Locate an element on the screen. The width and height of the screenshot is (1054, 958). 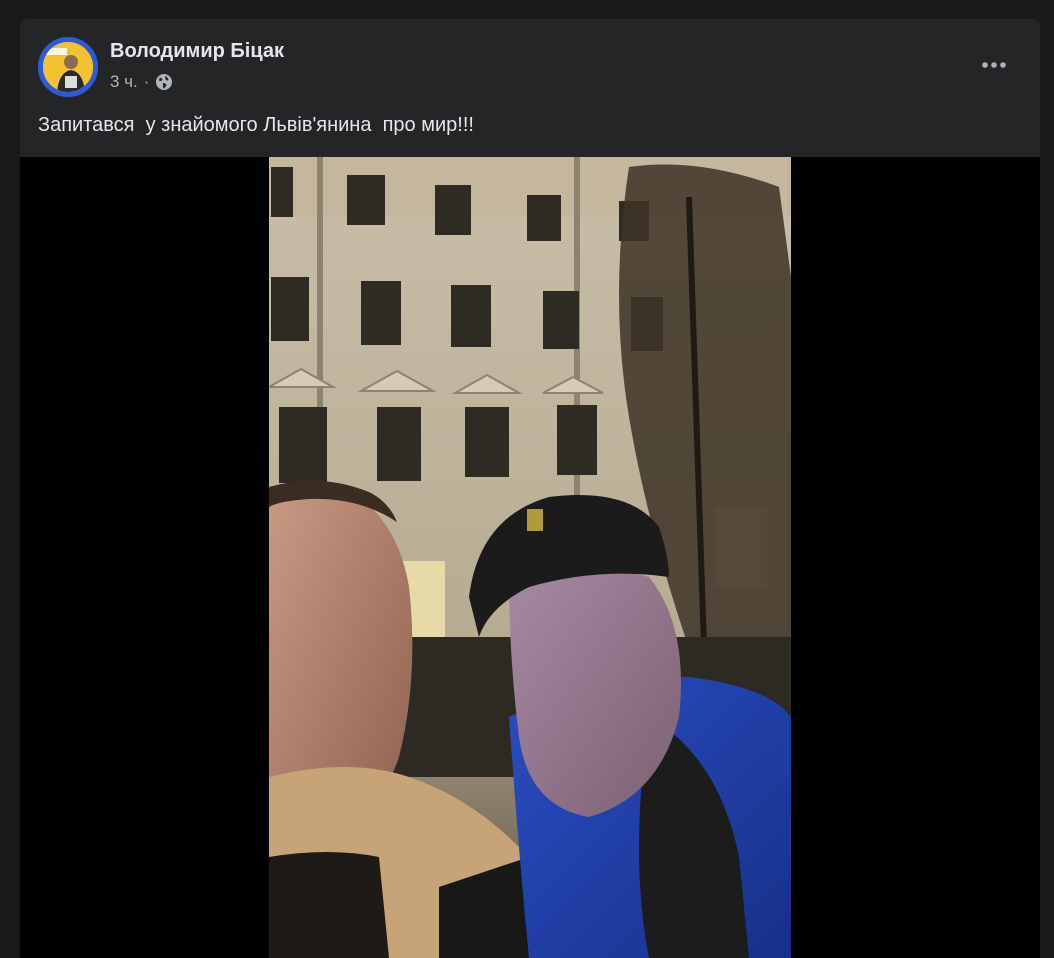
post-timestamp: 3 ч. is located at coordinates (124, 82).